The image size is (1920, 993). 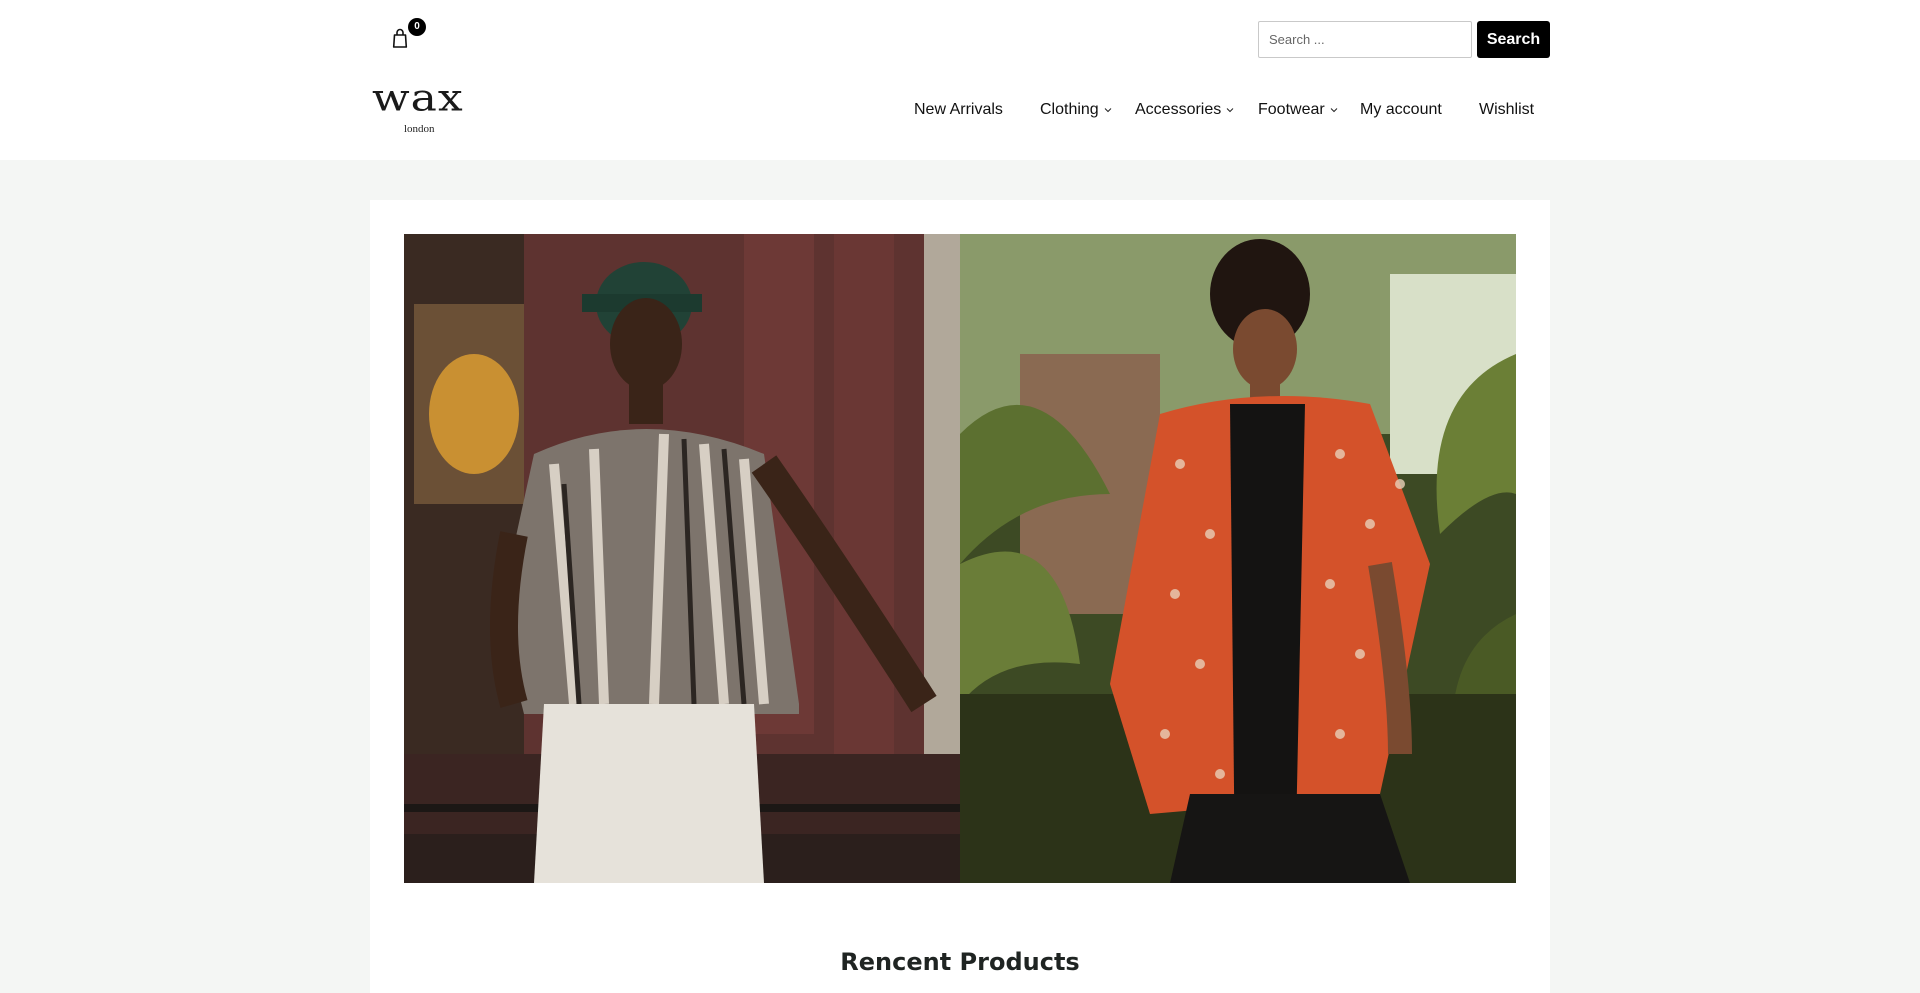 I want to click on logo-subtitle: london, so click(x=419, y=129).